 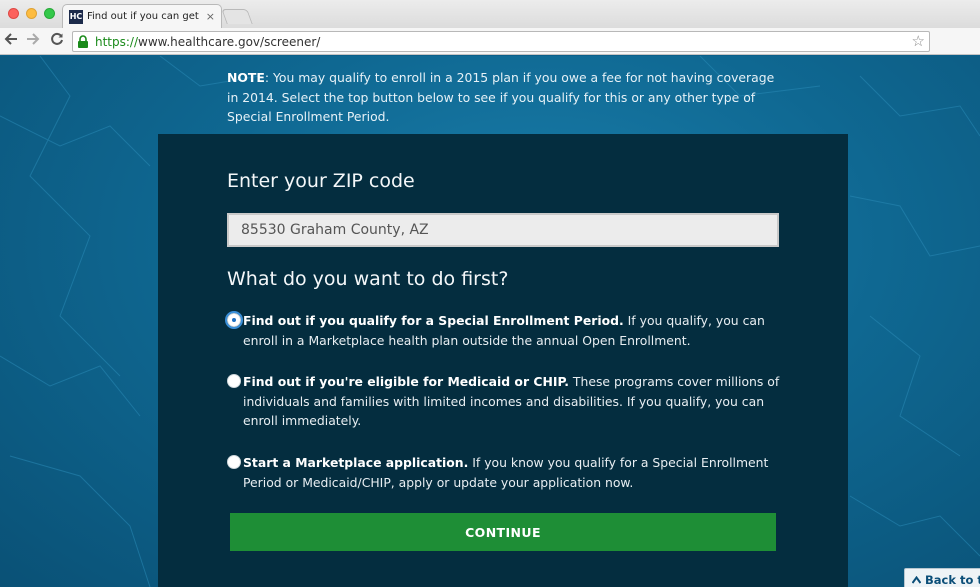 What do you see at coordinates (952, 580) in the screenshot?
I see `back-to-top-label: Back to to` at bounding box center [952, 580].